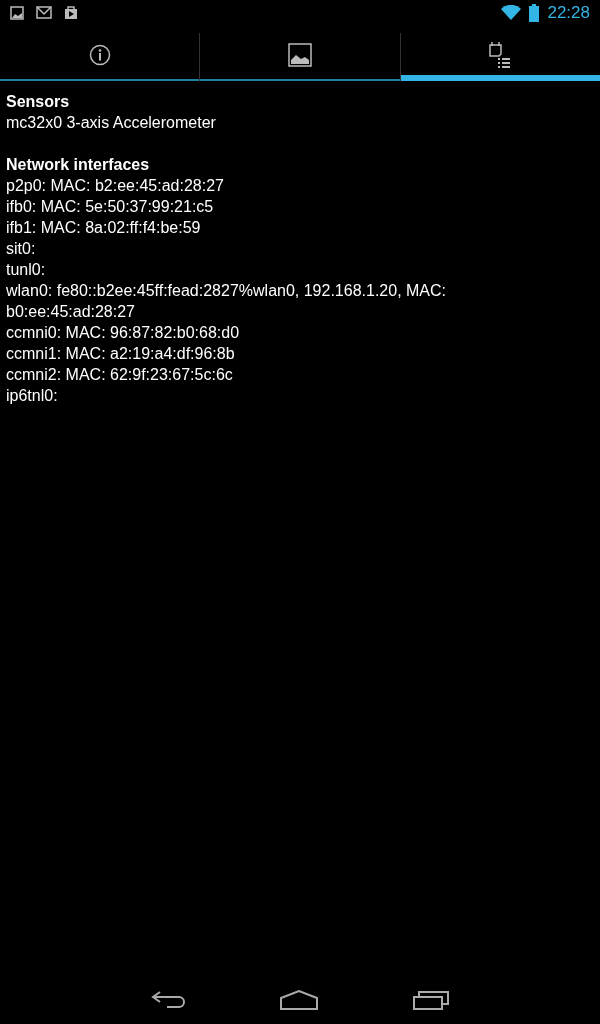 Image resolution: width=600 pixels, height=1024 pixels. I want to click on info-line: ccmni1: MAC: a2:19:a4:df:96:8b, so click(121, 354).